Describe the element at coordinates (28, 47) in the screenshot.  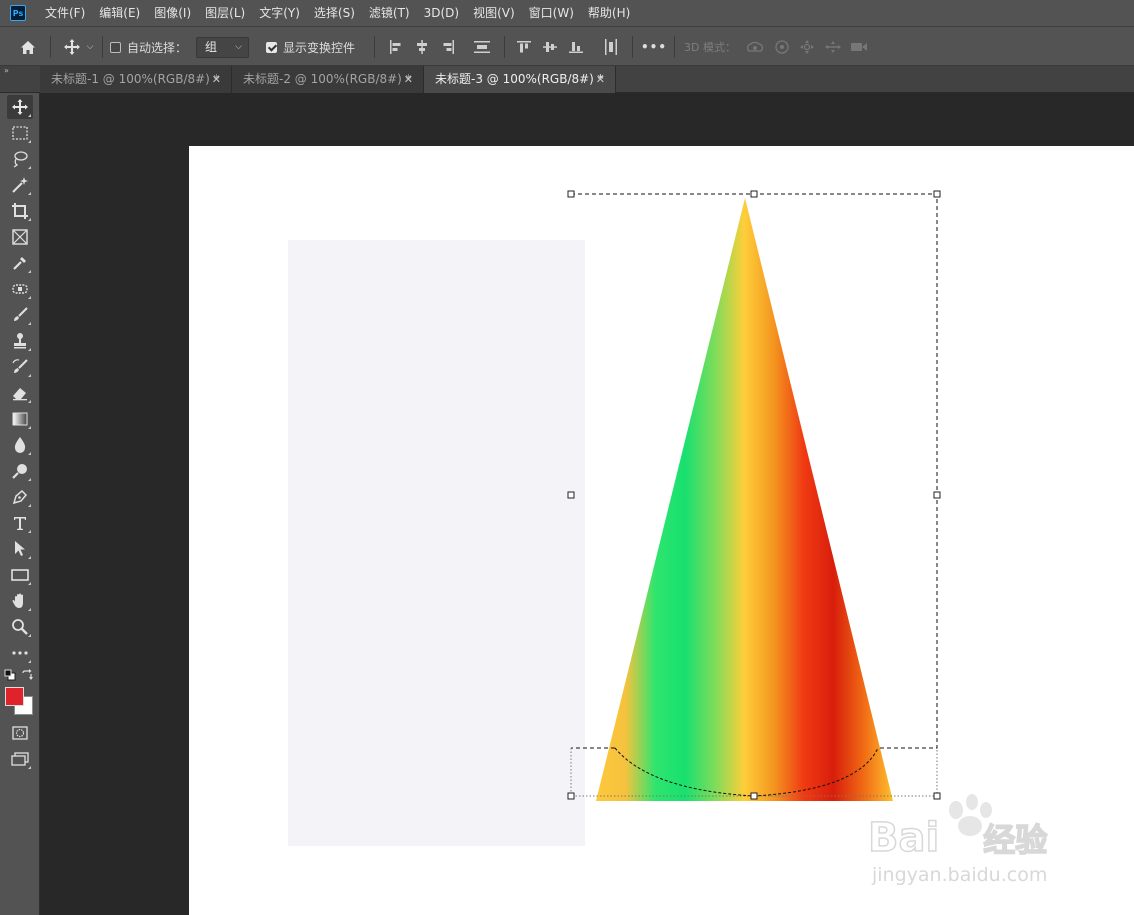
I see `home-icon` at that location.